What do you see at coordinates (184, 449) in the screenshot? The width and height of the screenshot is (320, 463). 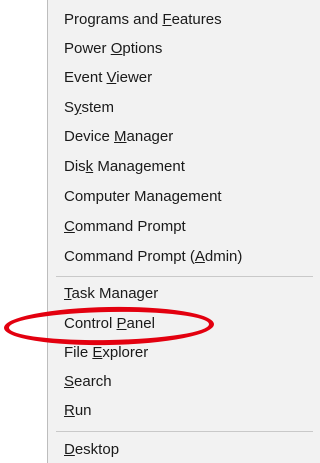 I see `menu-item-desktop: Desktop` at bounding box center [184, 449].